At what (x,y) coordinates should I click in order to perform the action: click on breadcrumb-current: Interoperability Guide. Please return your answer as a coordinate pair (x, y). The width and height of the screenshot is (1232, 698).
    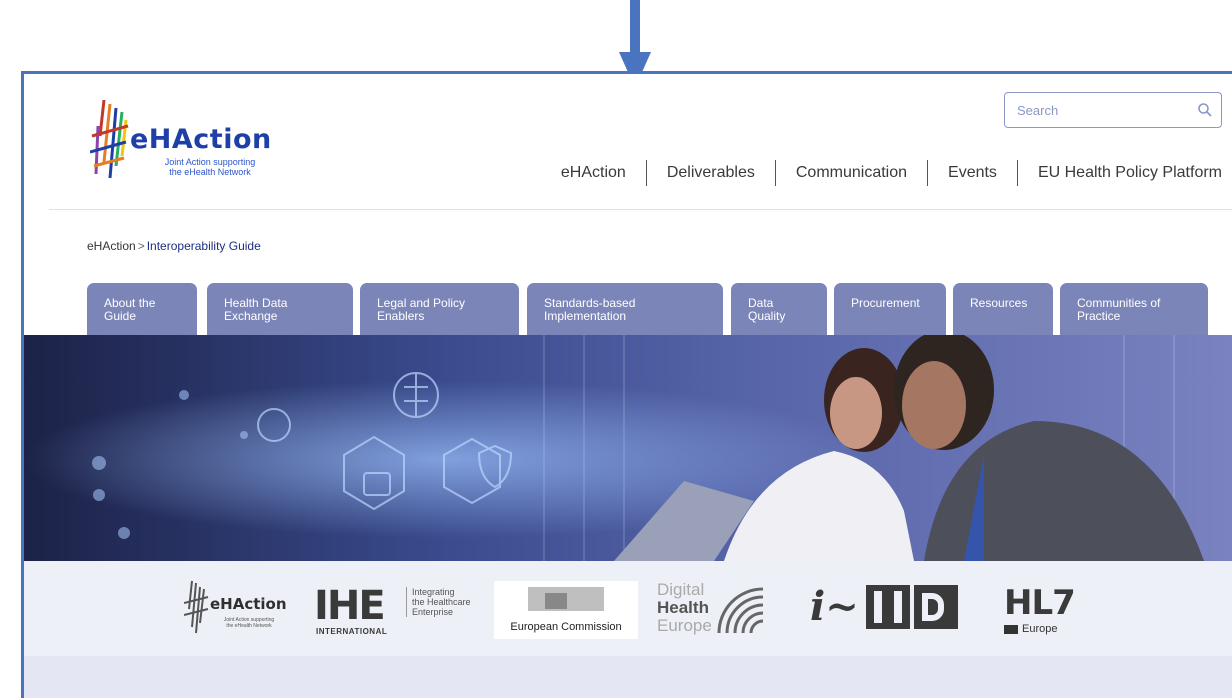
    Looking at the image, I should click on (204, 246).